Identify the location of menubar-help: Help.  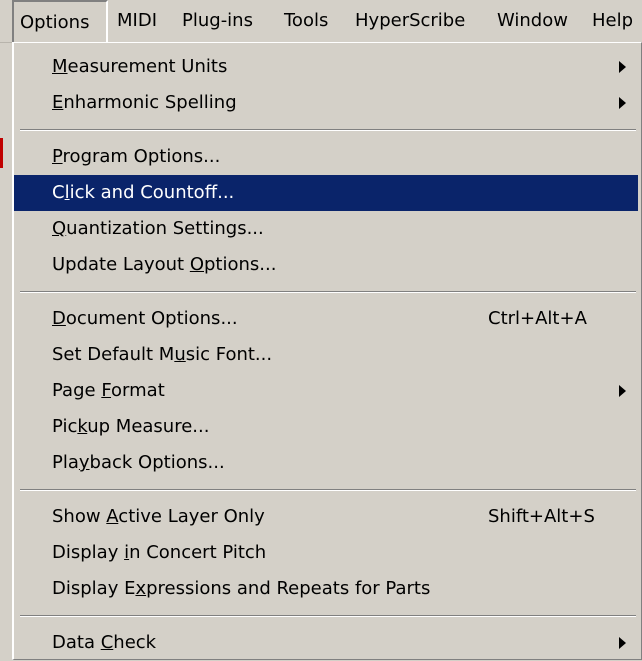
(612, 21).